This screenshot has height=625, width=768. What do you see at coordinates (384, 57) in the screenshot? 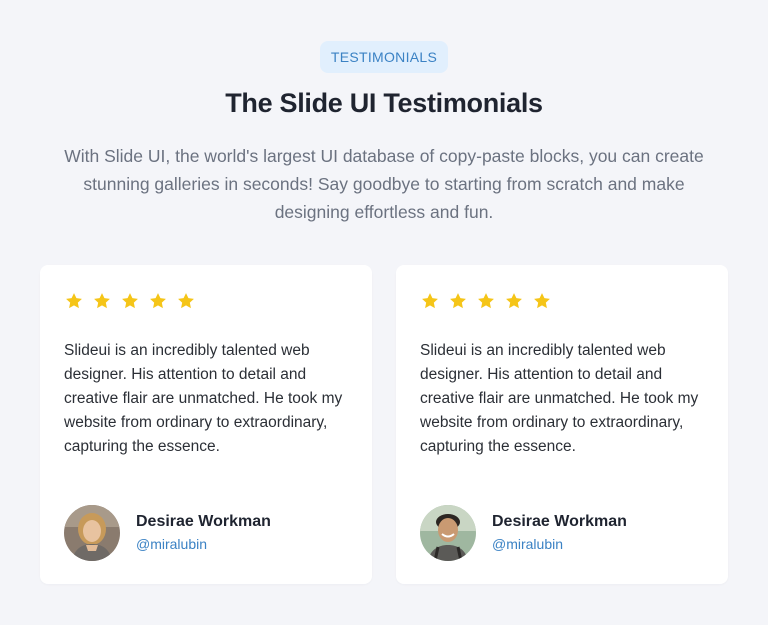
I see `section-badge: TESTIMONIALS` at bounding box center [384, 57].